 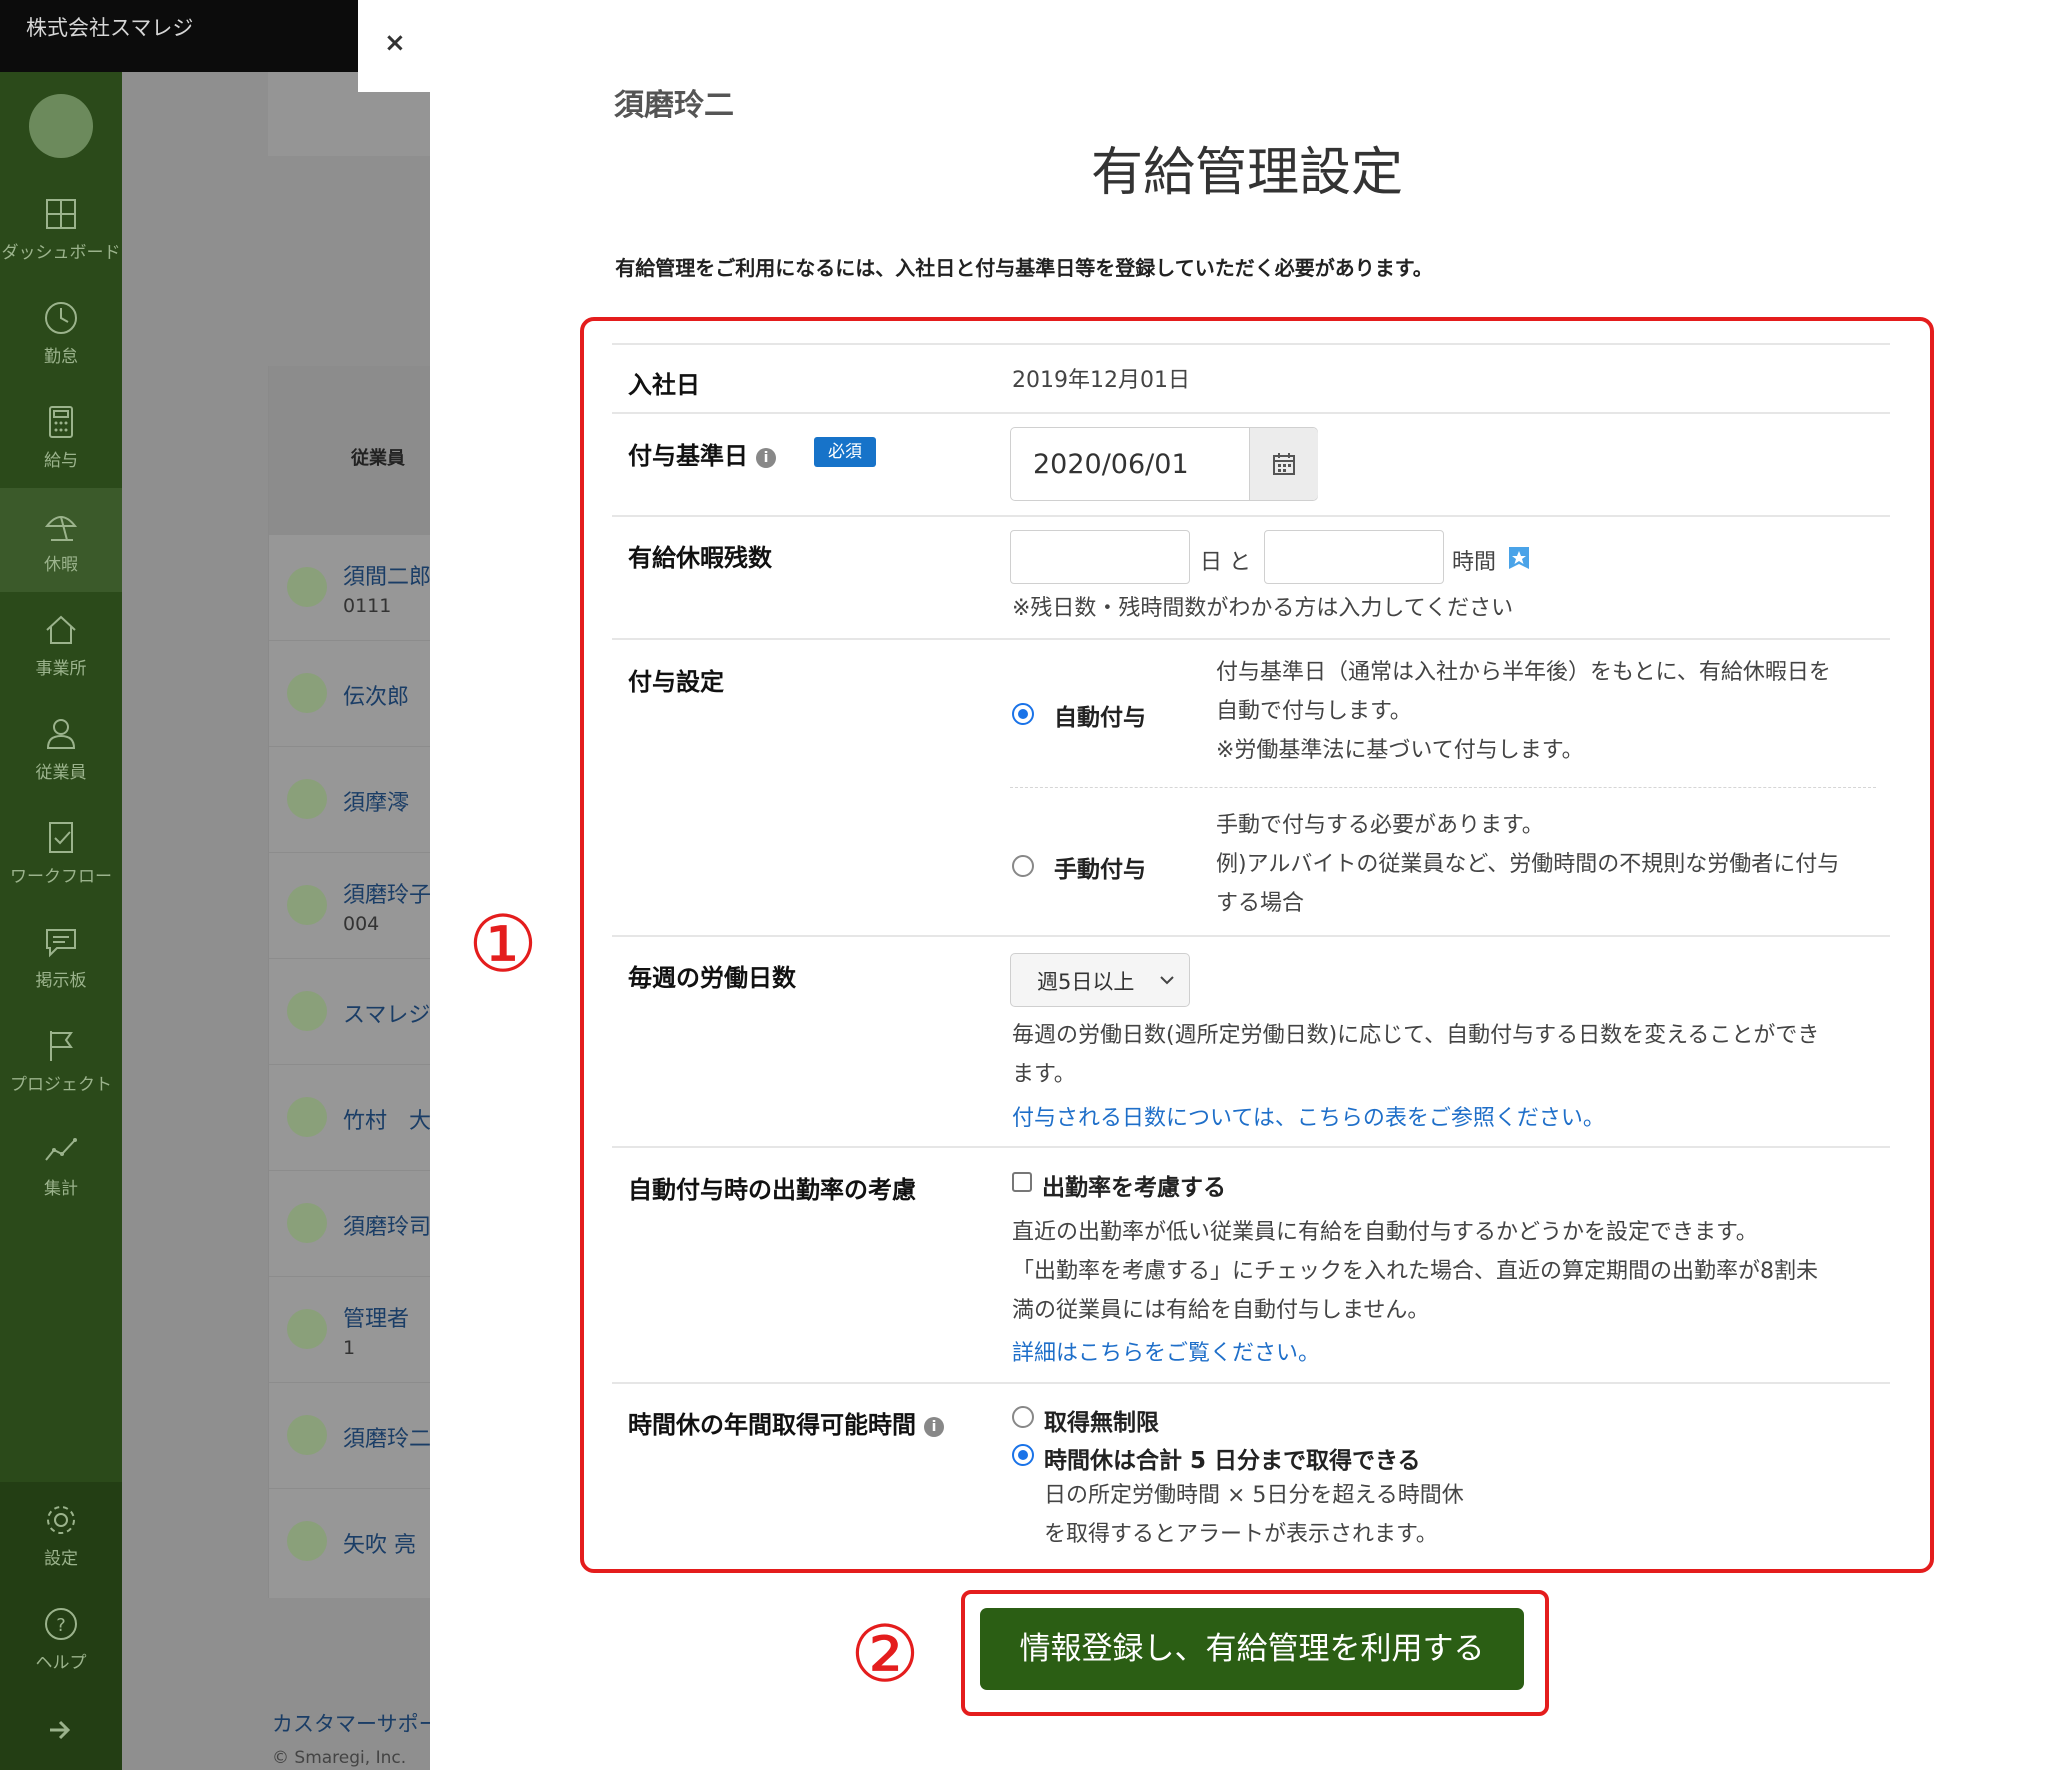 I want to click on unlimited-radio, so click(x=1023, y=1417).